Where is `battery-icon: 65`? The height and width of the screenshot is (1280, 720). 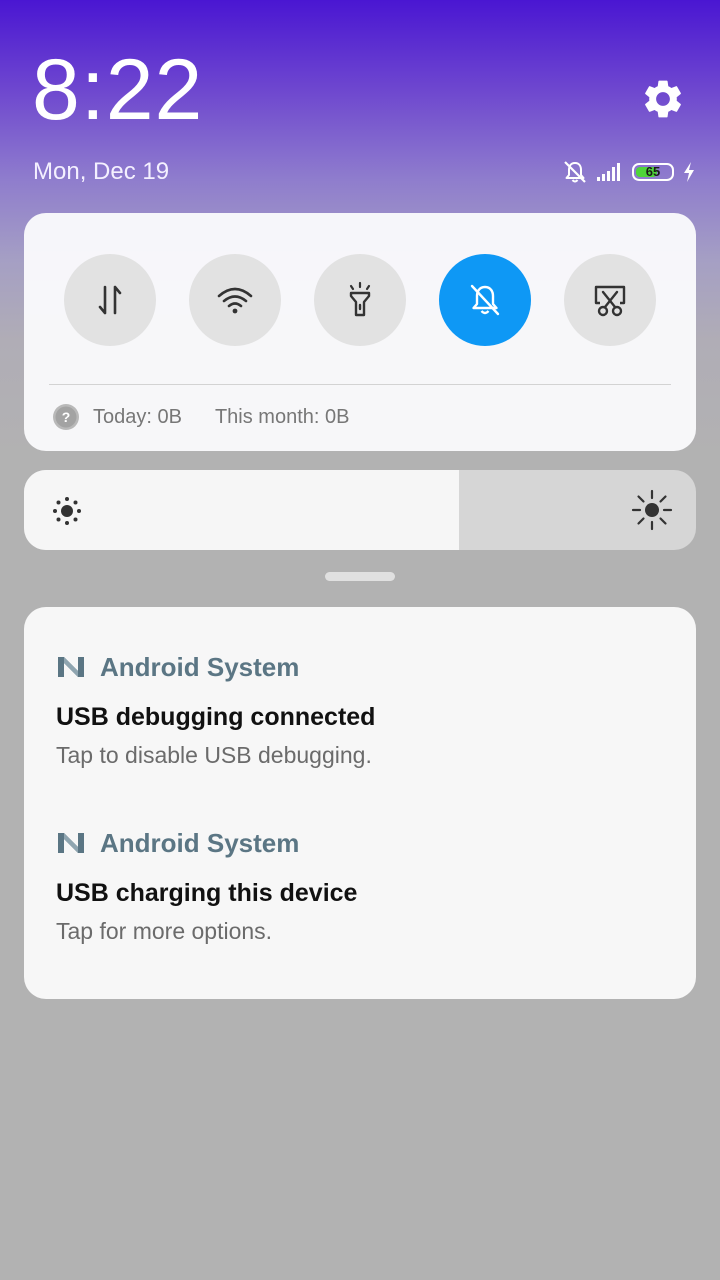
battery-icon: 65 is located at coordinates (653, 172).